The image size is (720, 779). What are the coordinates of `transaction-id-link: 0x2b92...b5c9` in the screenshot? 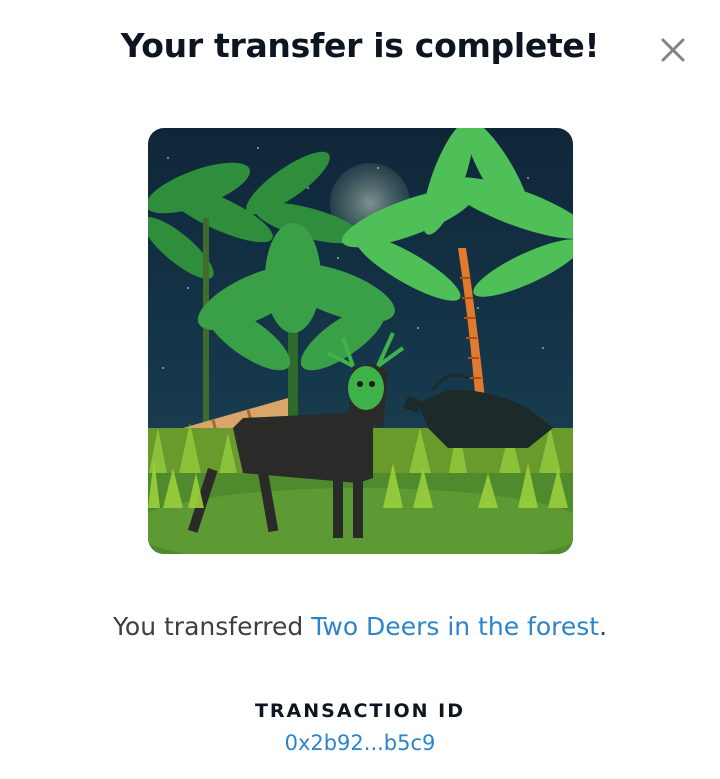 It's located at (360, 743).